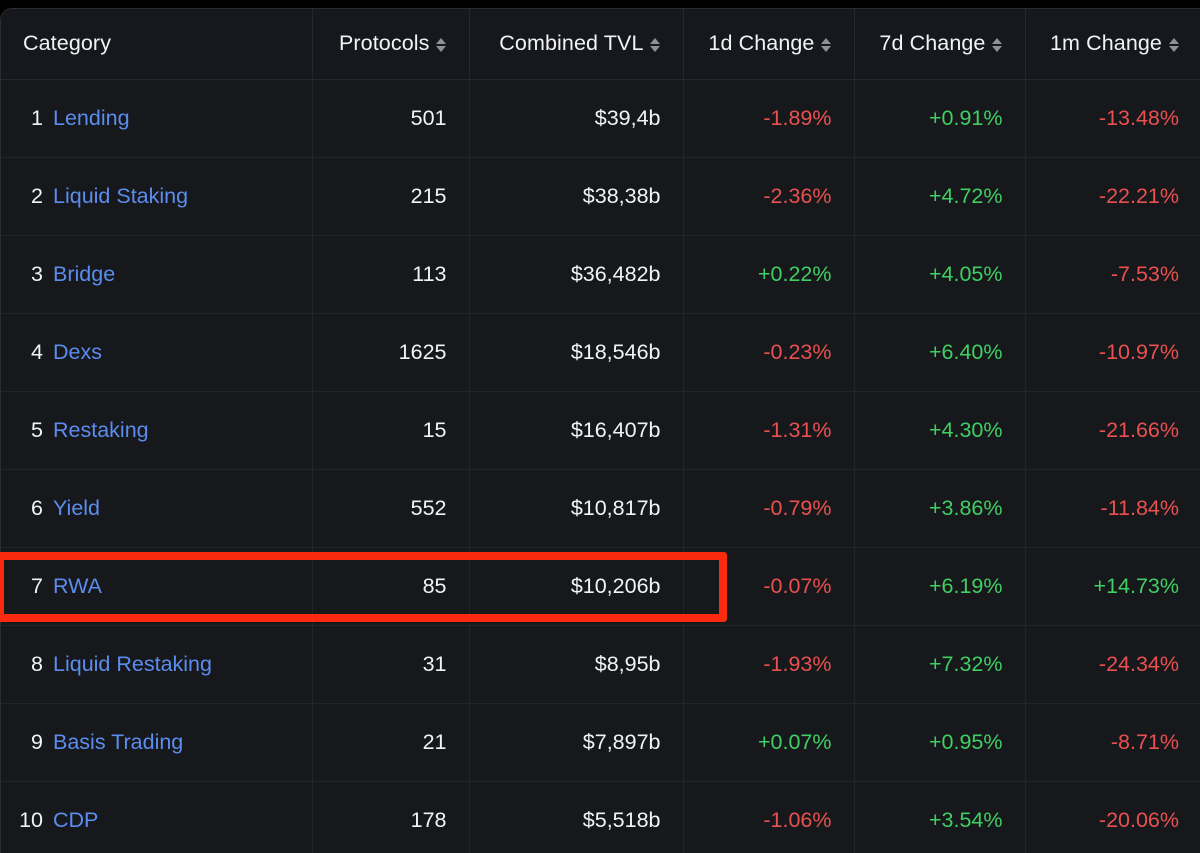 This screenshot has width=1200, height=853. What do you see at coordinates (157, 118) in the screenshot?
I see `cell-category: 1 Lending` at bounding box center [157, 118].